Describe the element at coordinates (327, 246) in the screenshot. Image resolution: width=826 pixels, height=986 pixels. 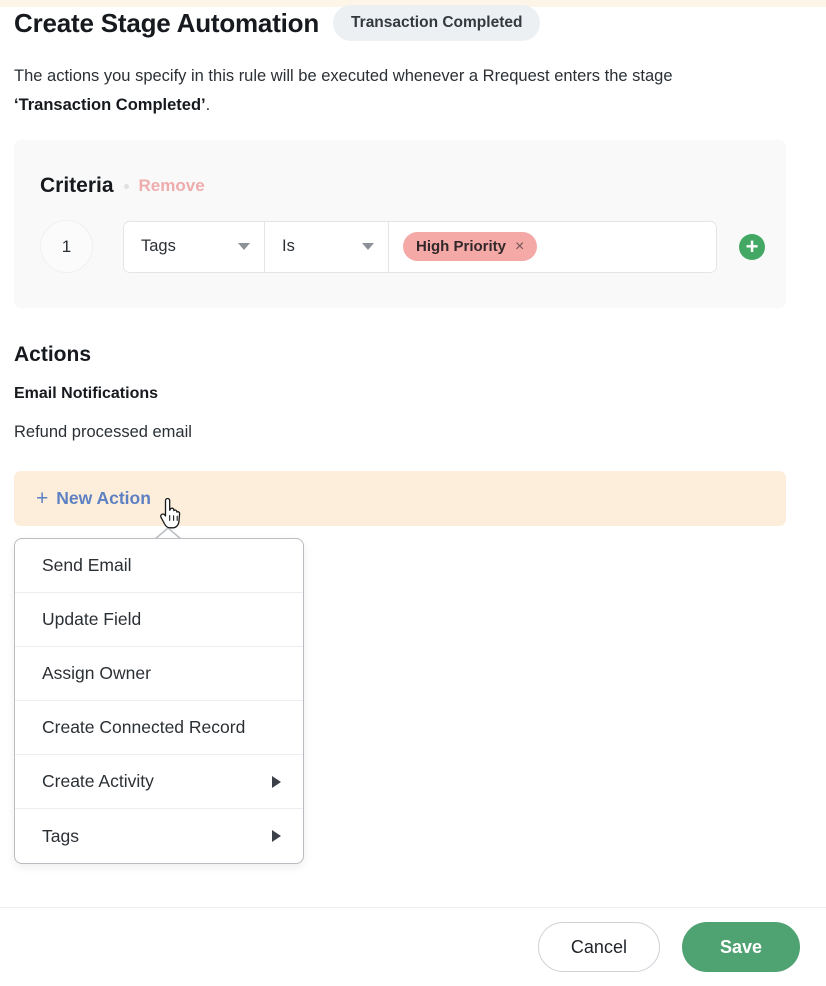
I see `criteria-operator-select: Is` at that location.